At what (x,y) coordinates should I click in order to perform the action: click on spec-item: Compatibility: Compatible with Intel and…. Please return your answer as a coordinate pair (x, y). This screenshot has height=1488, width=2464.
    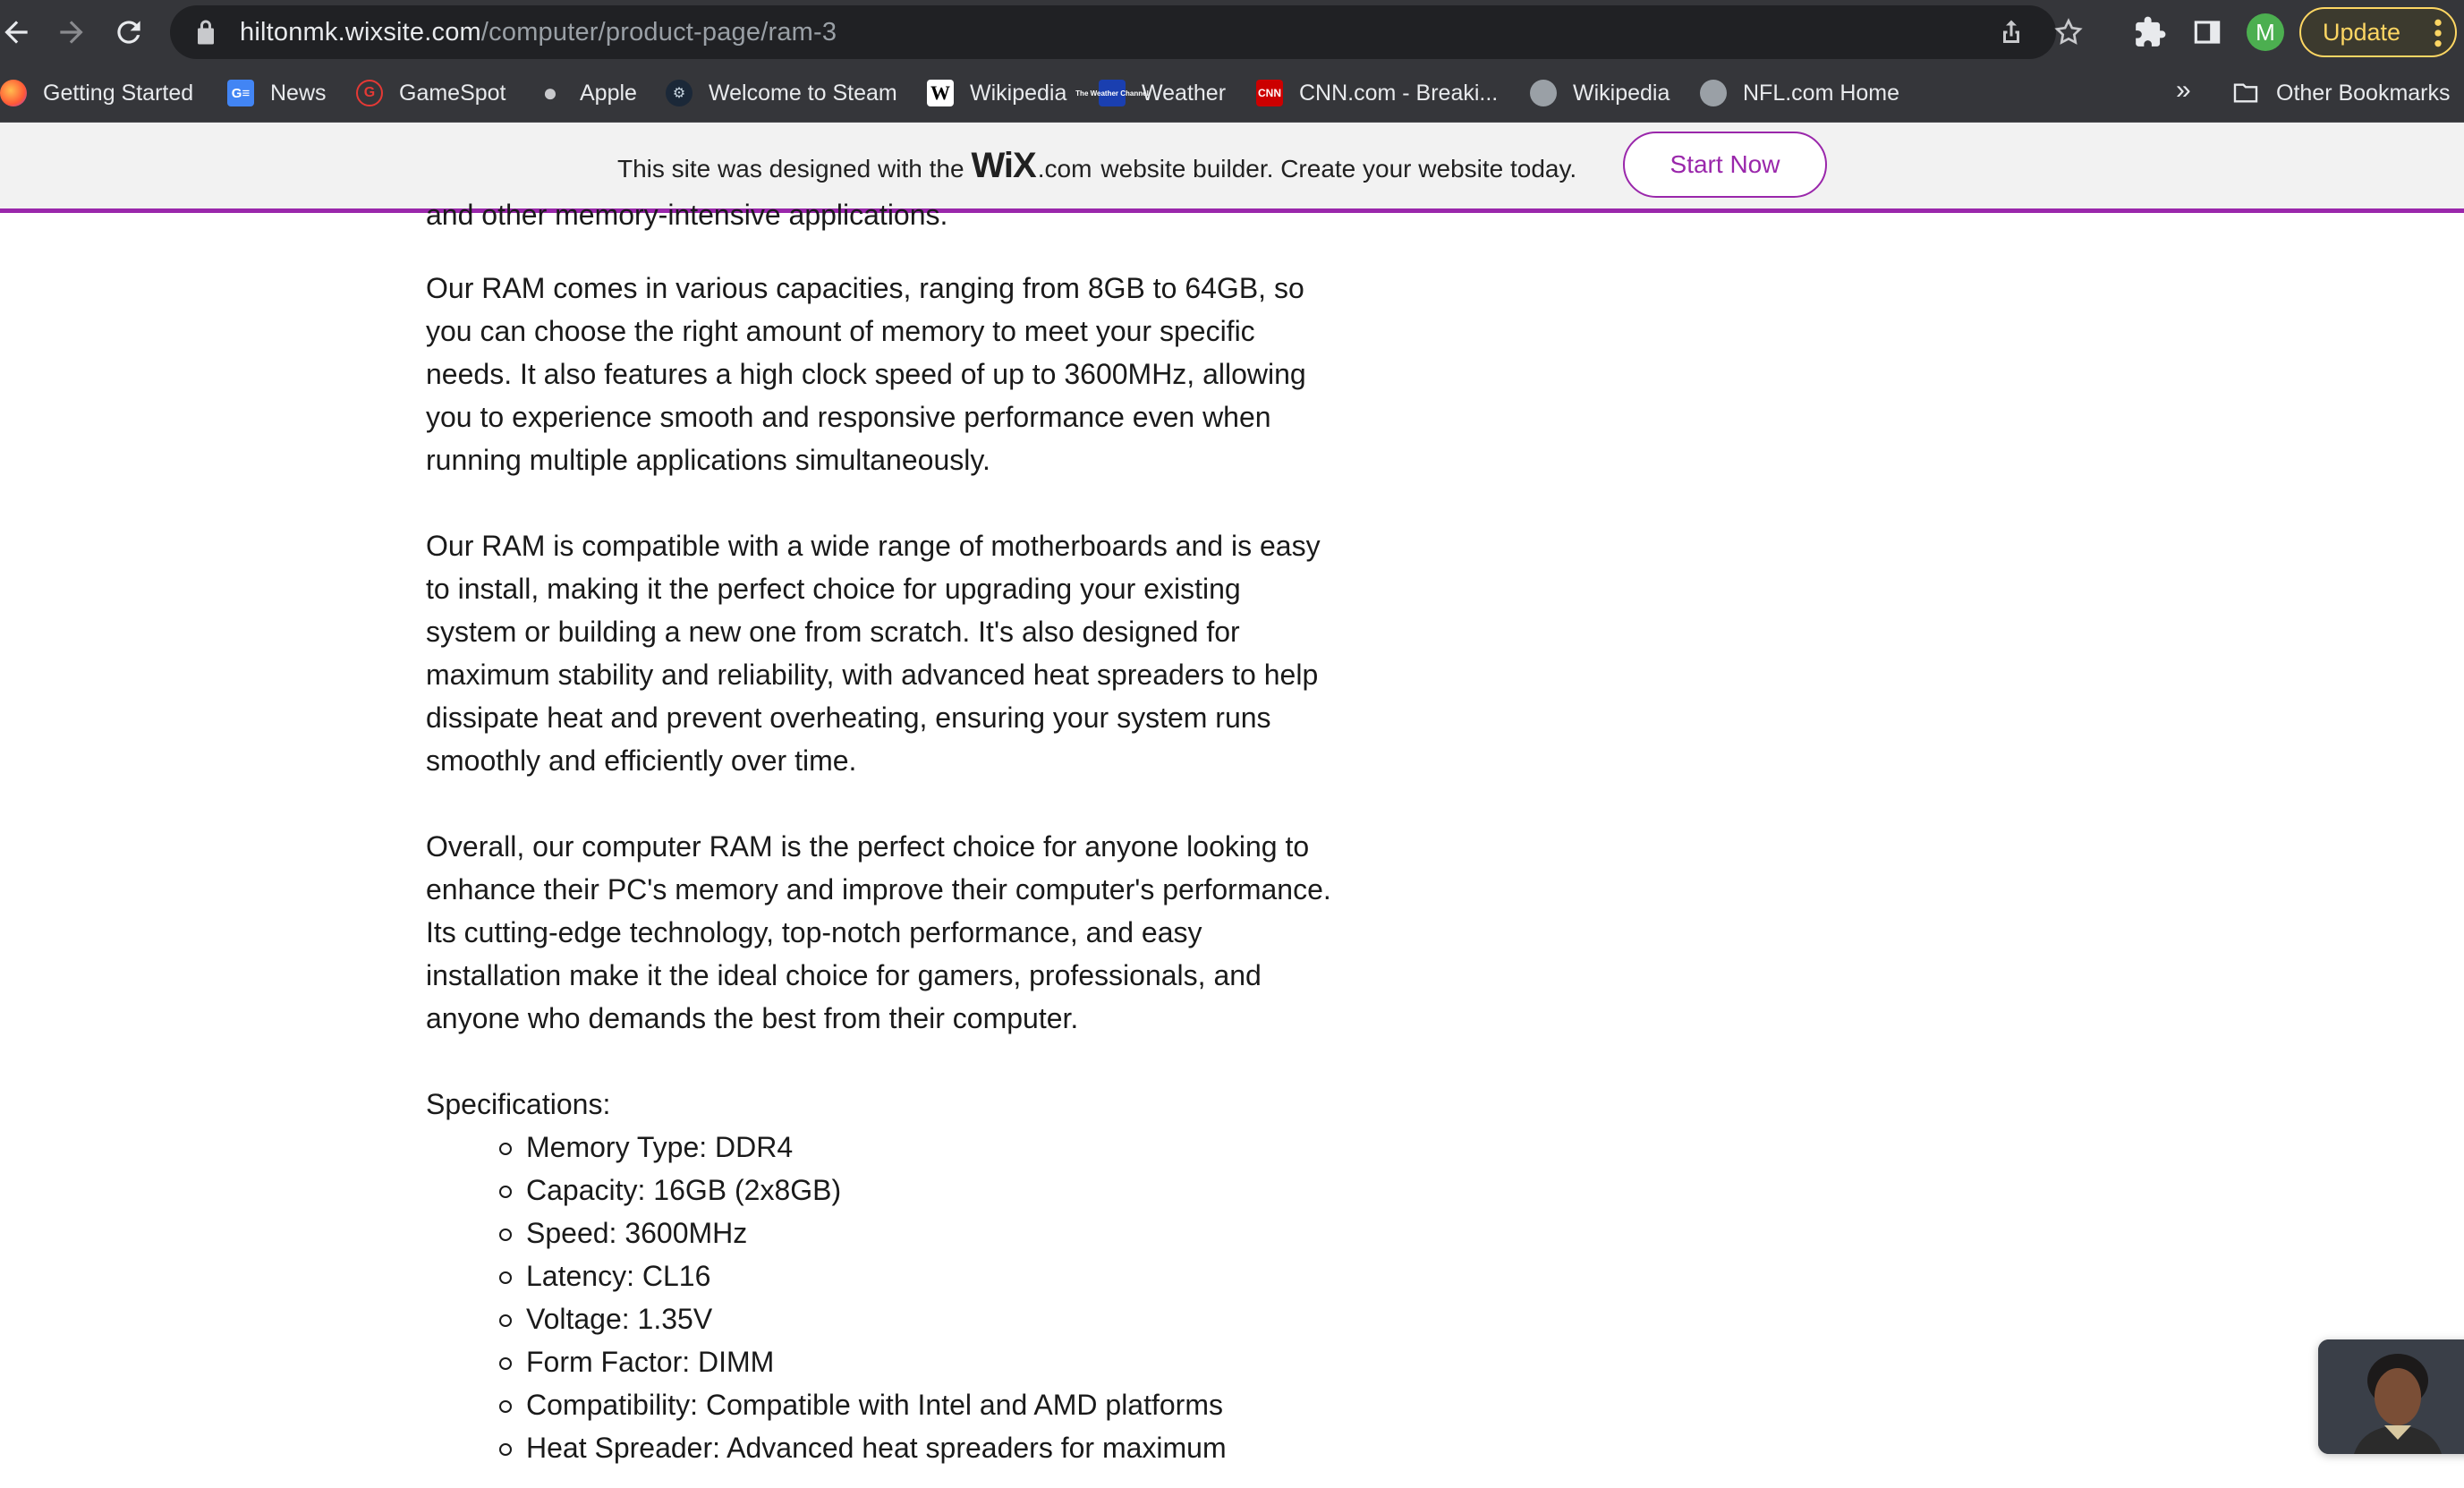
    Looking at the image, I should click on (919, 1405).